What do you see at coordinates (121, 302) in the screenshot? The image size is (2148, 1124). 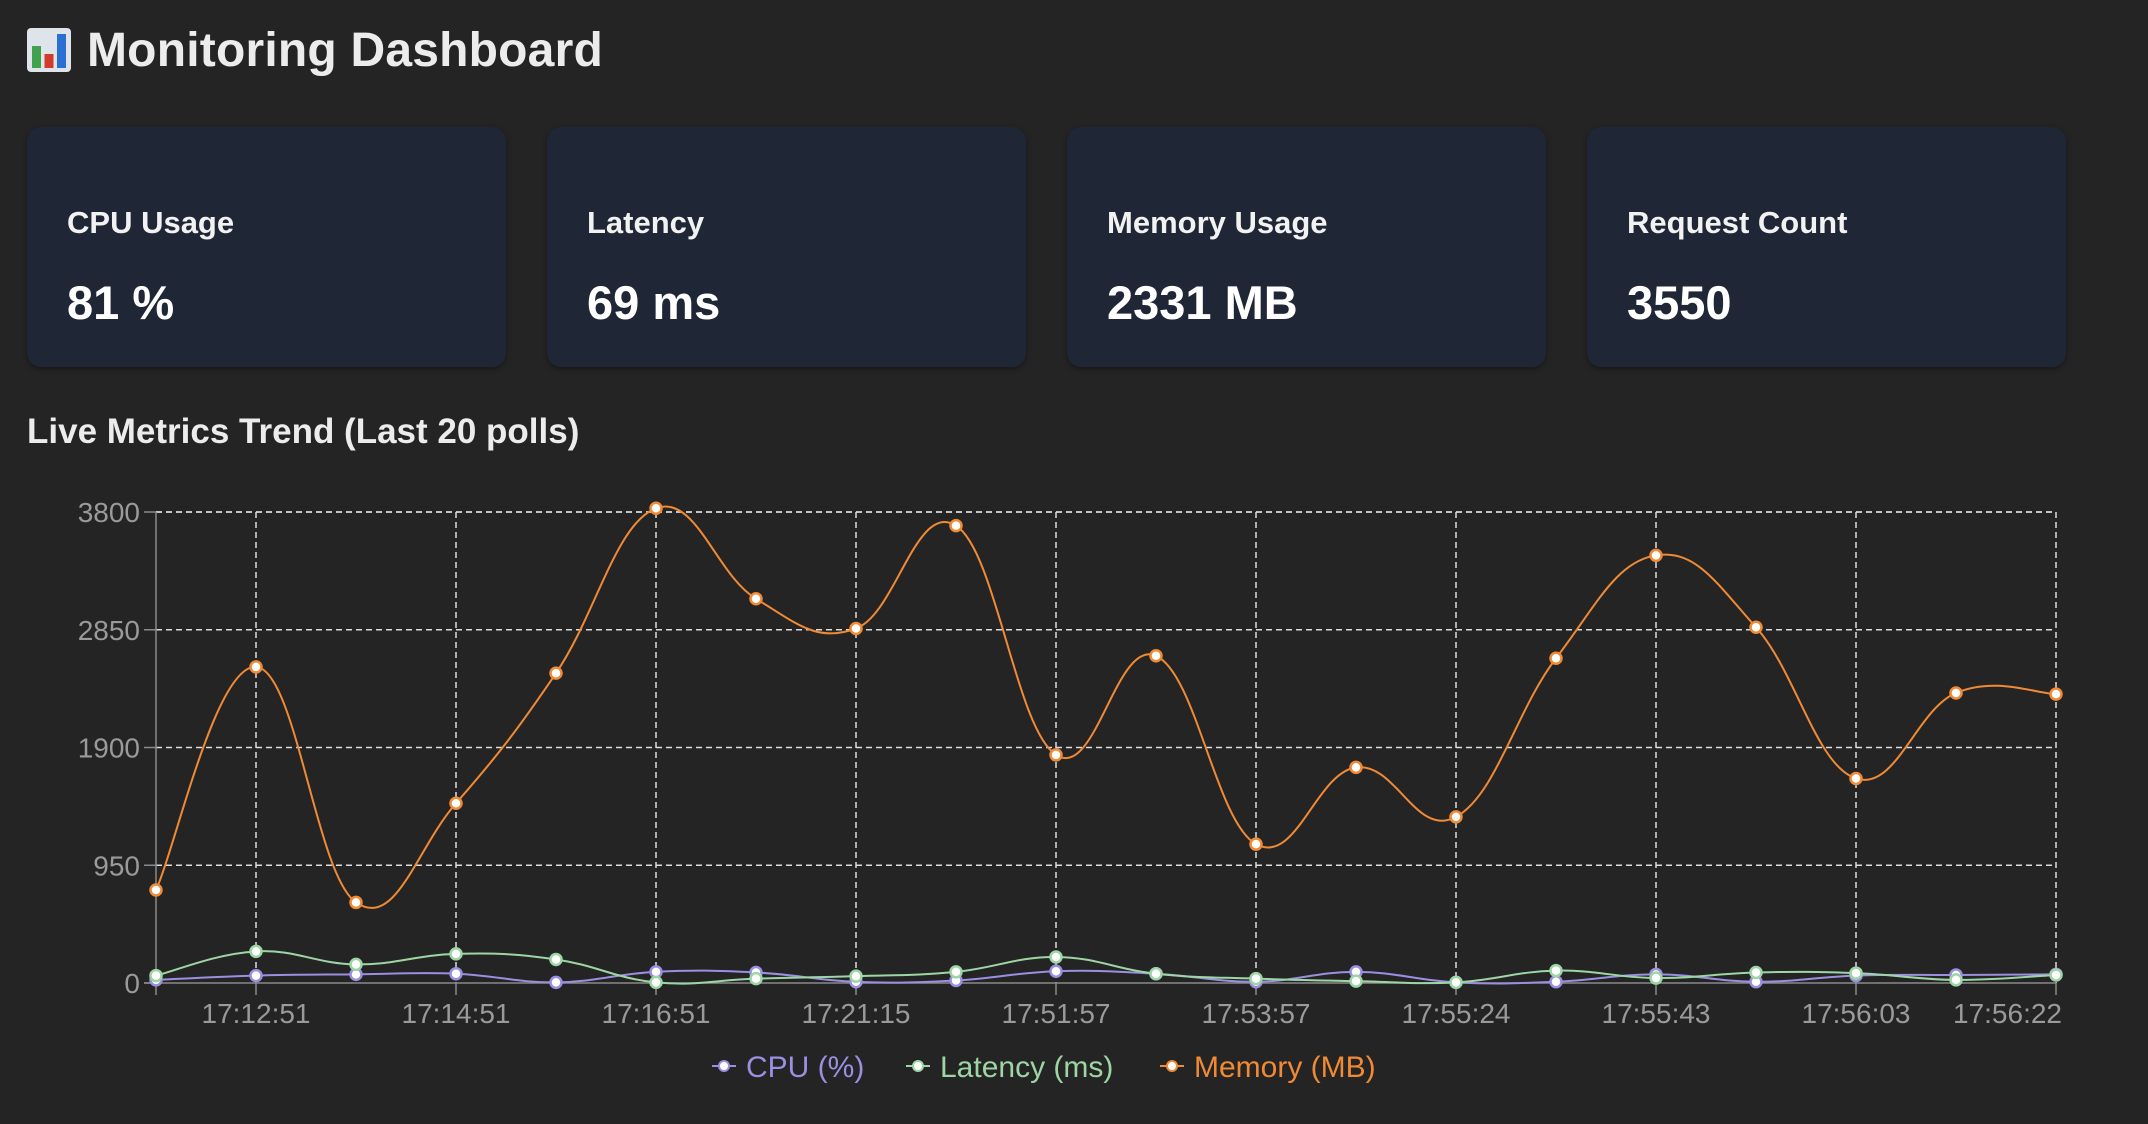 I see `card-value: 81 %` at bounding box center [121, 302].